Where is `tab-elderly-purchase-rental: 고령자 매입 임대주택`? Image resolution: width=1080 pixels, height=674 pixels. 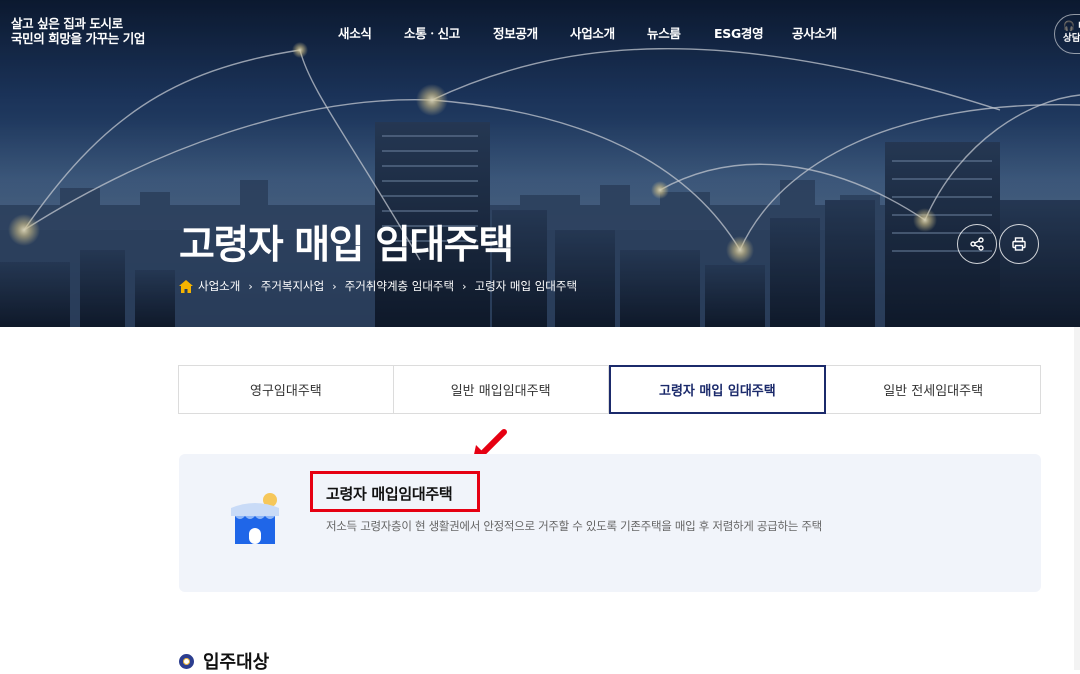
tab-elderly-purchase-rental: 고령자 매입 임대주택 is located at coordinates (717, 389).